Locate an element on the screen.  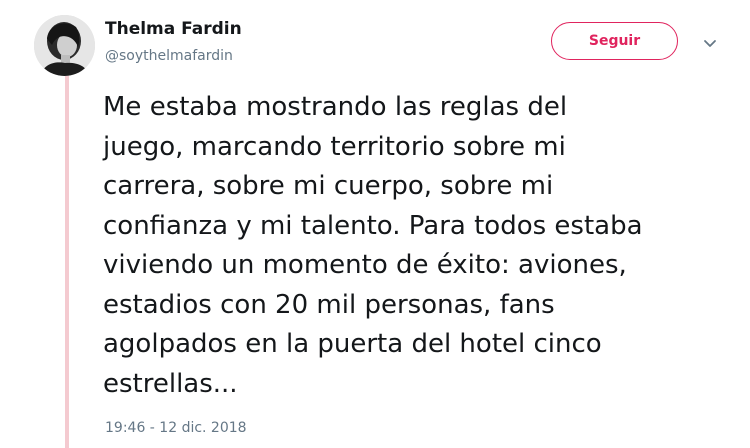
profile-photo-icon is located at coordinates (64, 45).